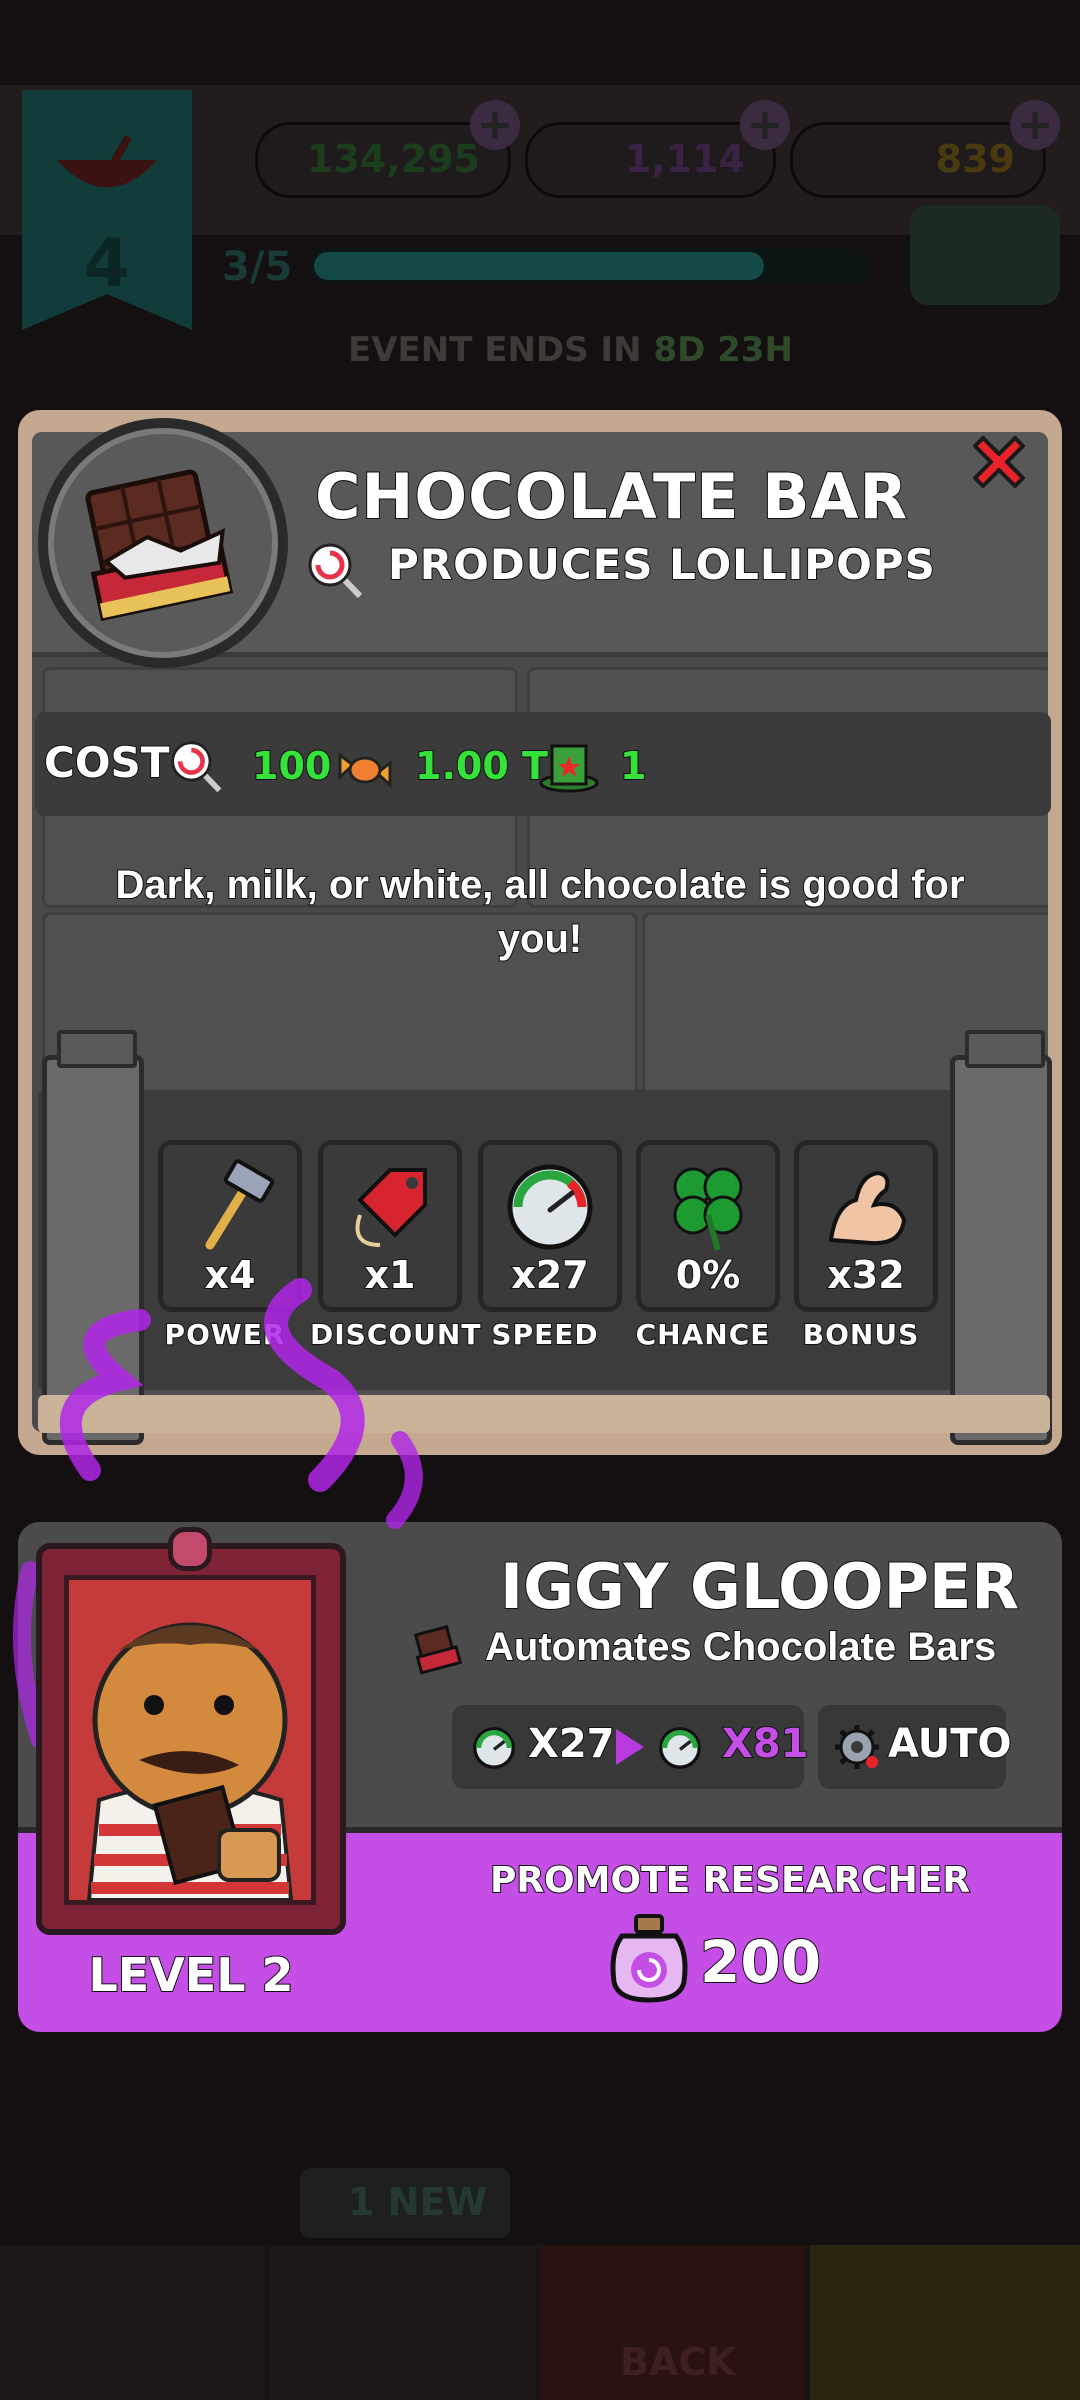 The height and width of the screenshot is (2400, 1080). I want to click on add-hats-plus-icon: +, so click(495, 125).